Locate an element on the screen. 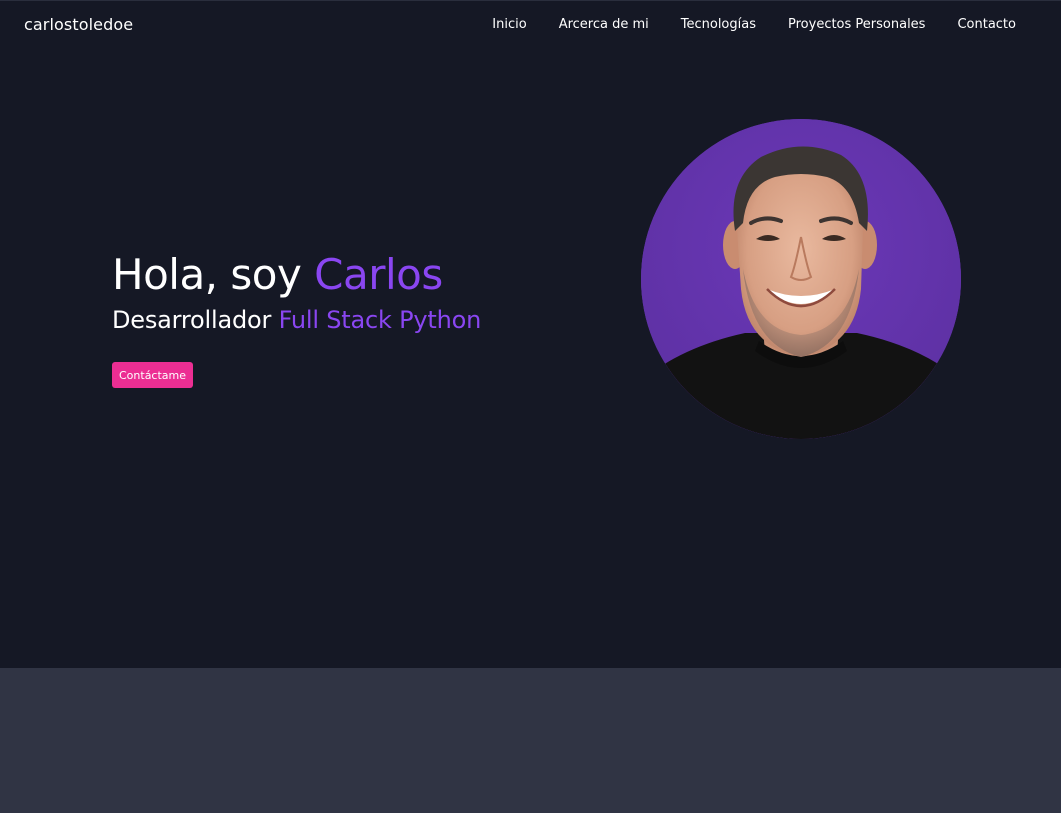 This screenshot has width=1061, height=813. hero-subtitle: Desarrollador Full Stack Python is located at coordinates (296, 320).